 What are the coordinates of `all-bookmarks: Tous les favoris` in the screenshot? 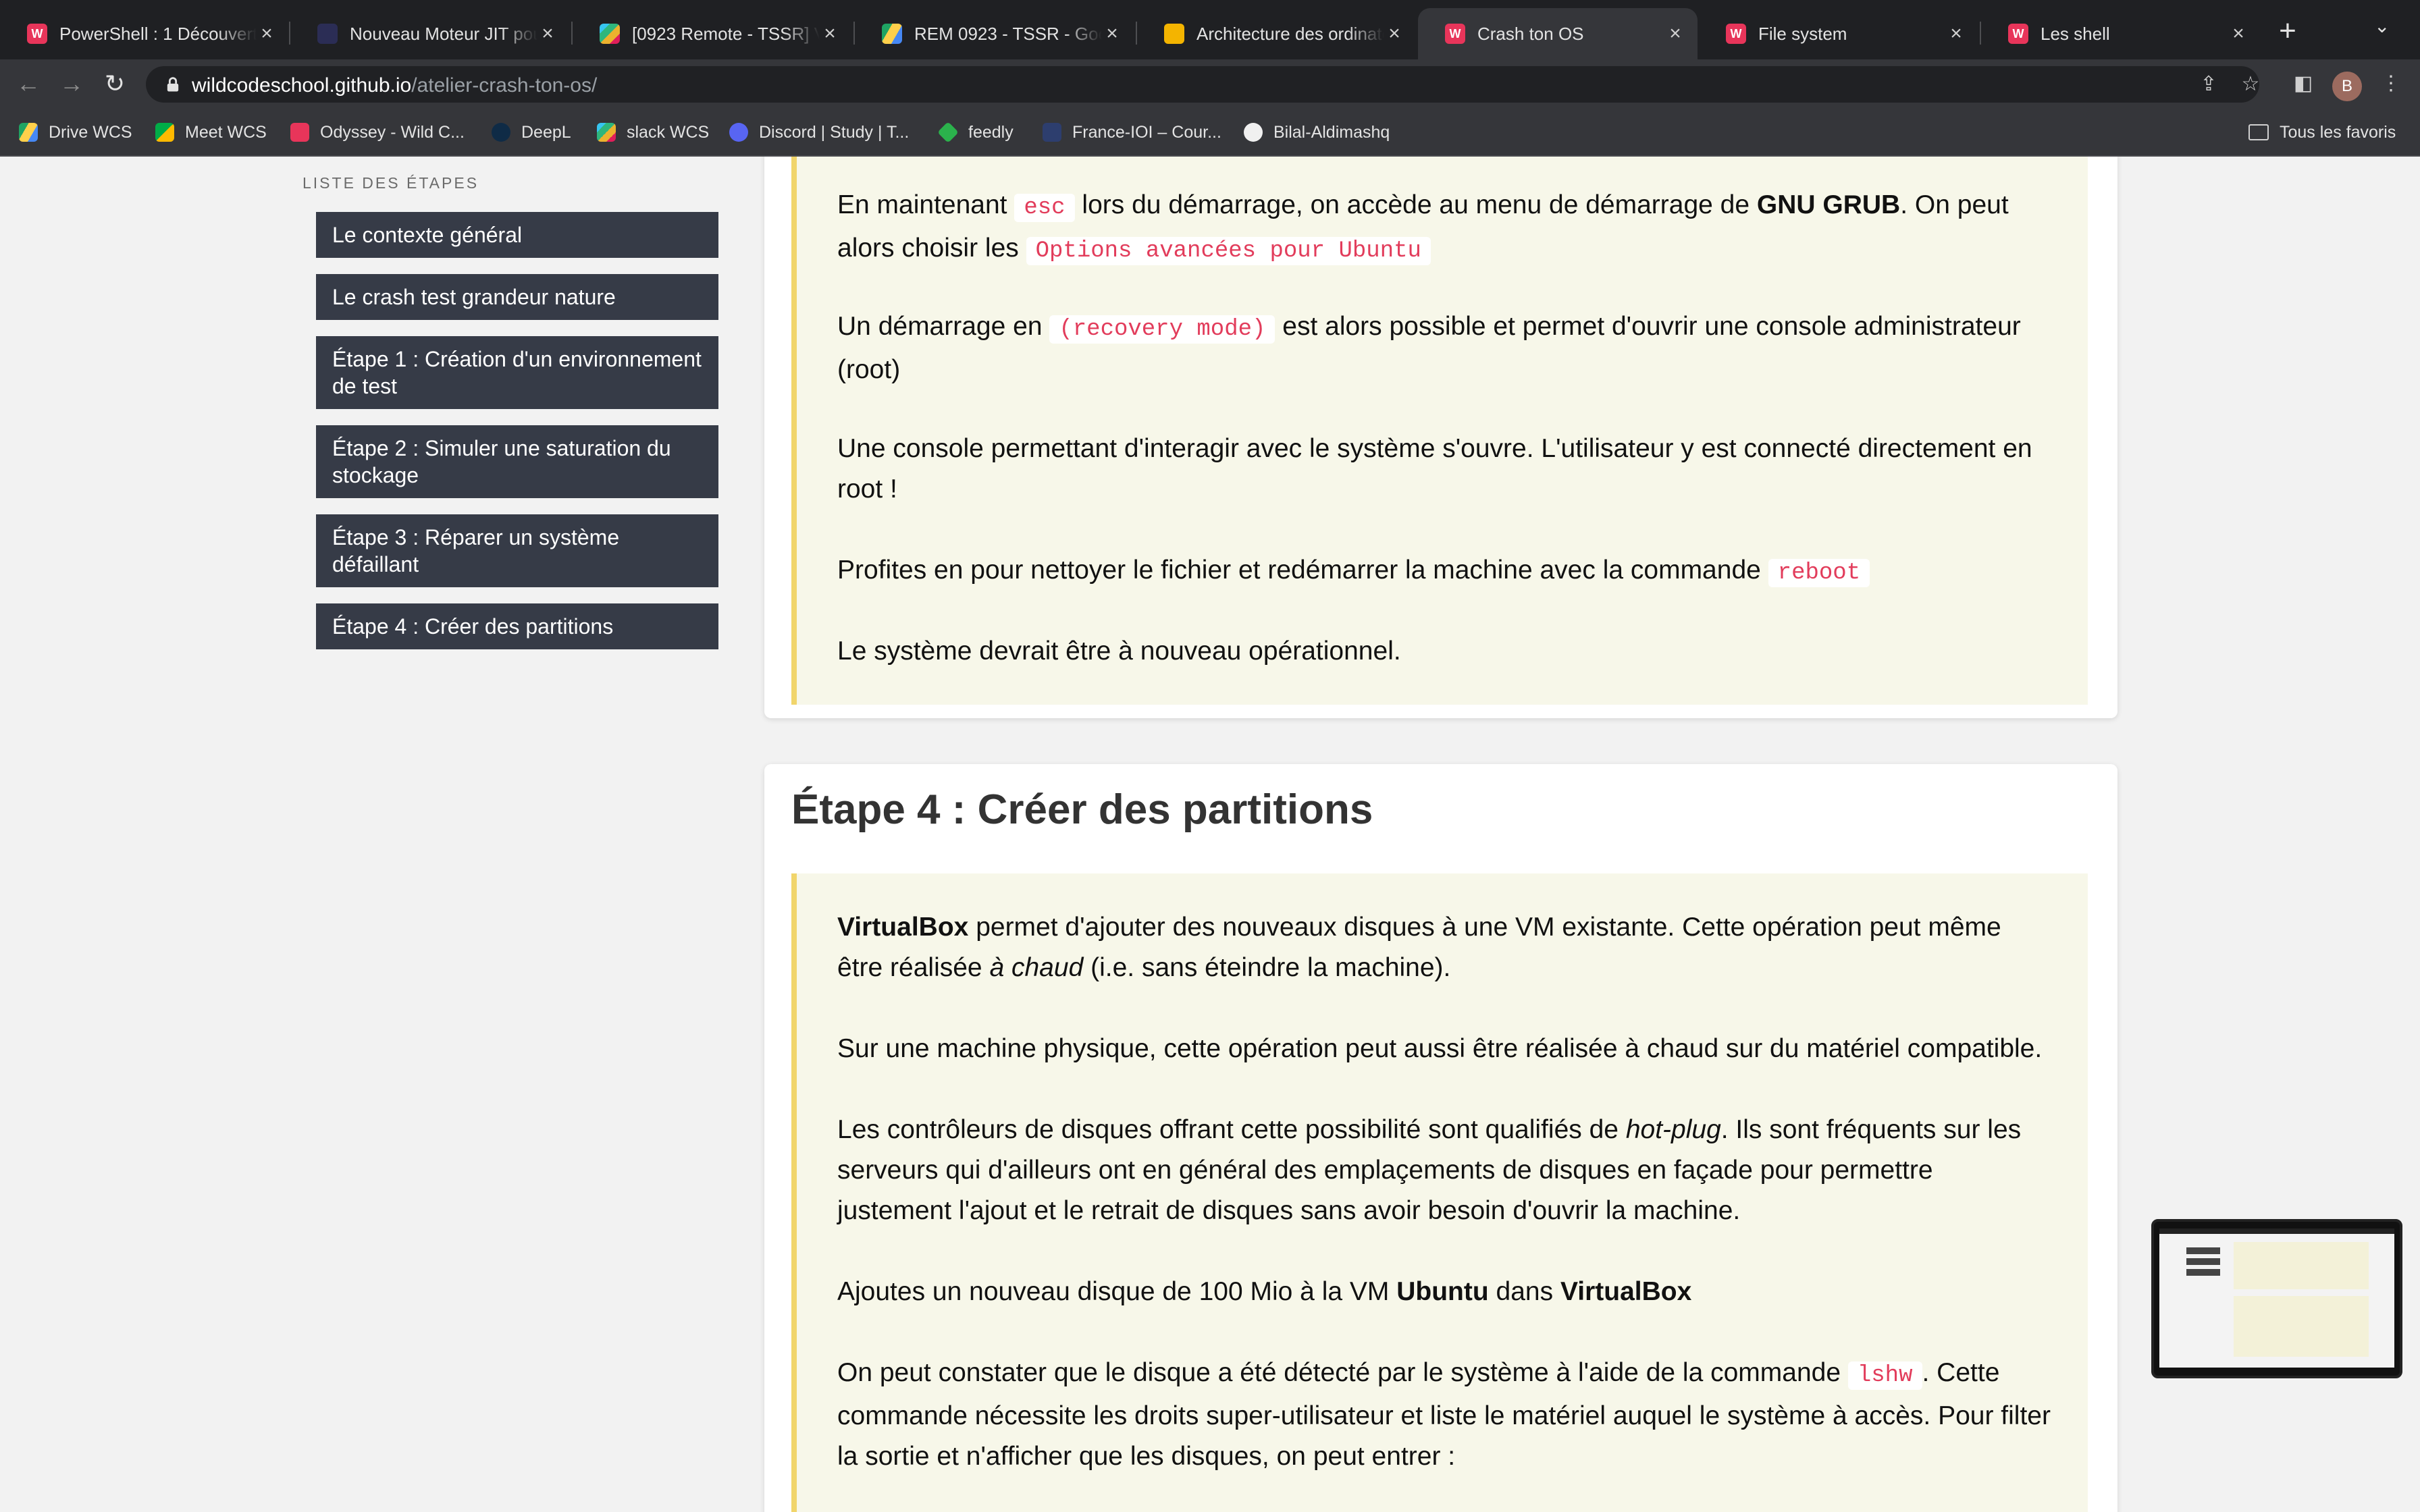 It's located at (2322, 132).